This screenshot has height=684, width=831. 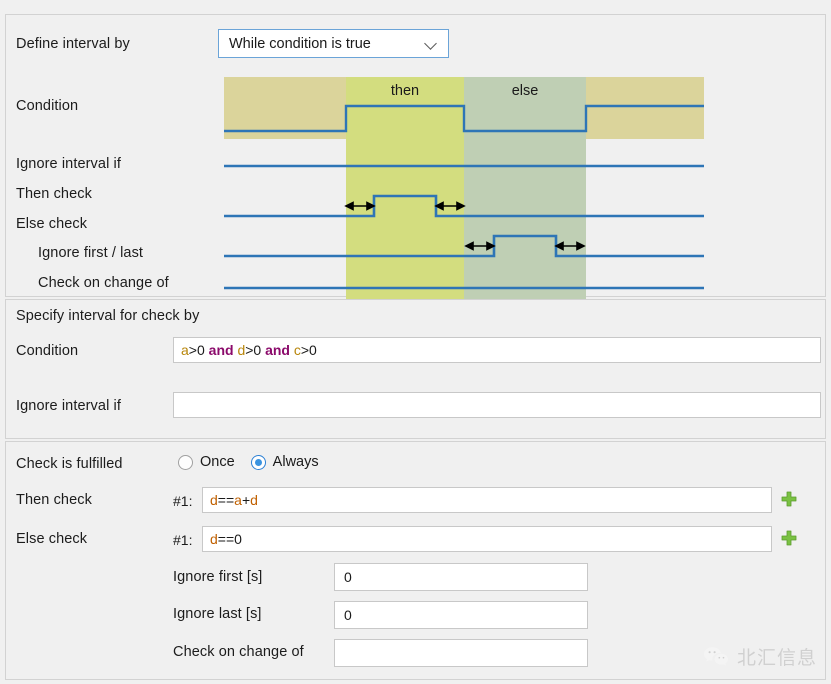 I want to click on specify-condition-label: Condition, so click(x=47, y=351).